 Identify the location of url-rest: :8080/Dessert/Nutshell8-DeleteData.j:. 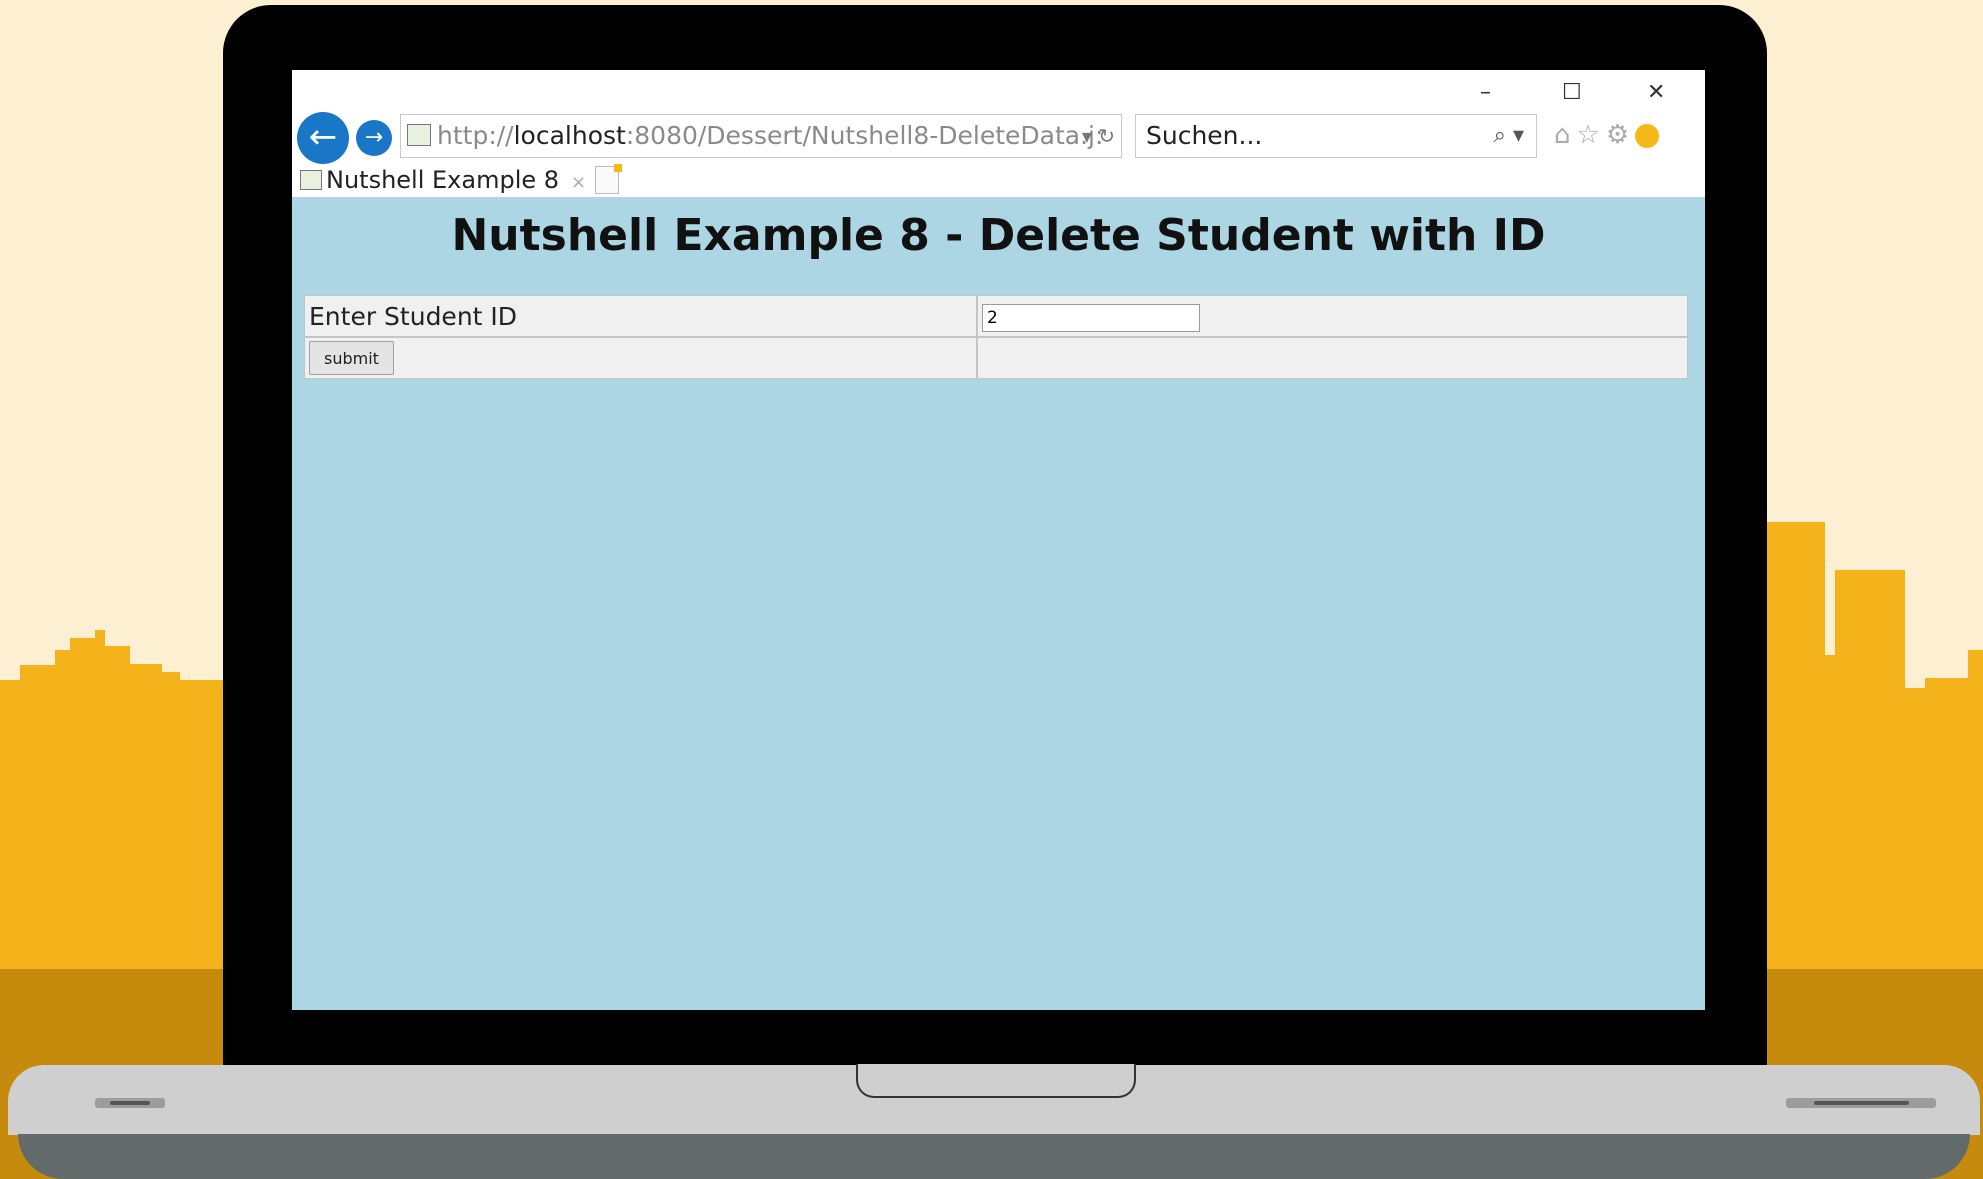
(864, 135).